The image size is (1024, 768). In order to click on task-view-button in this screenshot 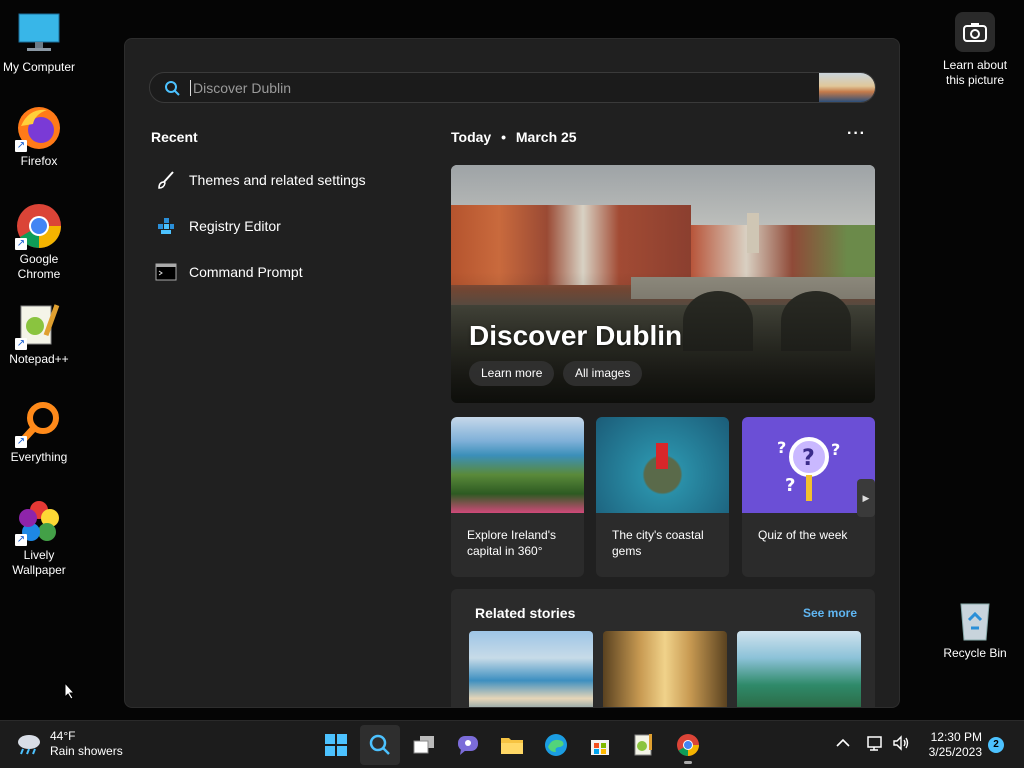, I will do `click(424, 745)`.